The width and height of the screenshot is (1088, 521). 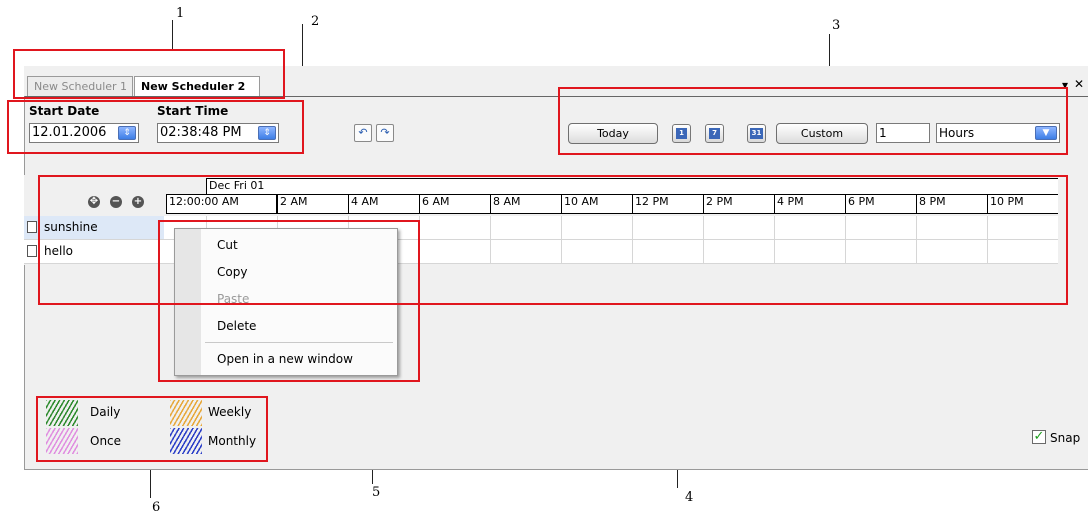 I want to click on zoom-in-icon: +, so click(x=138, y=202).